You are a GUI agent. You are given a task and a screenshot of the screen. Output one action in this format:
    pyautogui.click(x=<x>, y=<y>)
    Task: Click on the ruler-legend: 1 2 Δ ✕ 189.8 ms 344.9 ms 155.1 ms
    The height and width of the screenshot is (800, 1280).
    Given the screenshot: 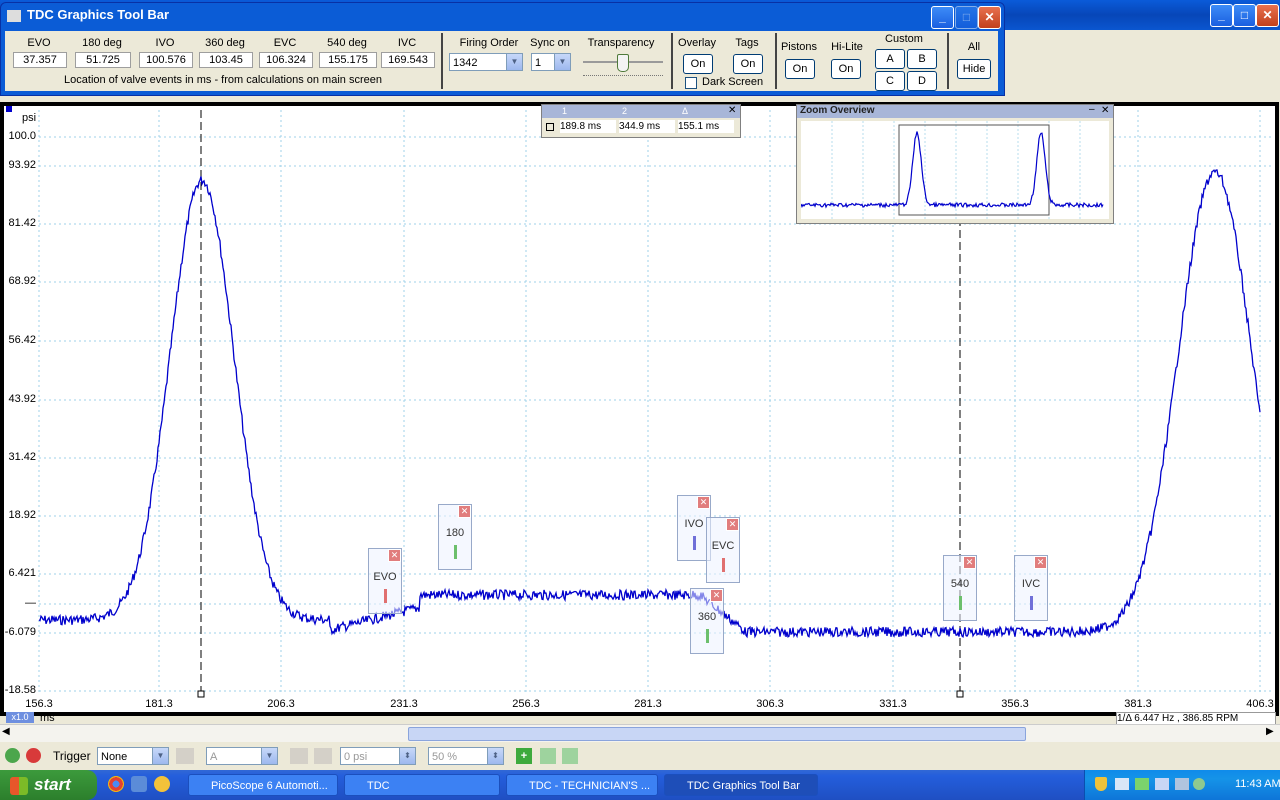 What is the action you would take?
    pyautogui.click(x=641, y=121)
    